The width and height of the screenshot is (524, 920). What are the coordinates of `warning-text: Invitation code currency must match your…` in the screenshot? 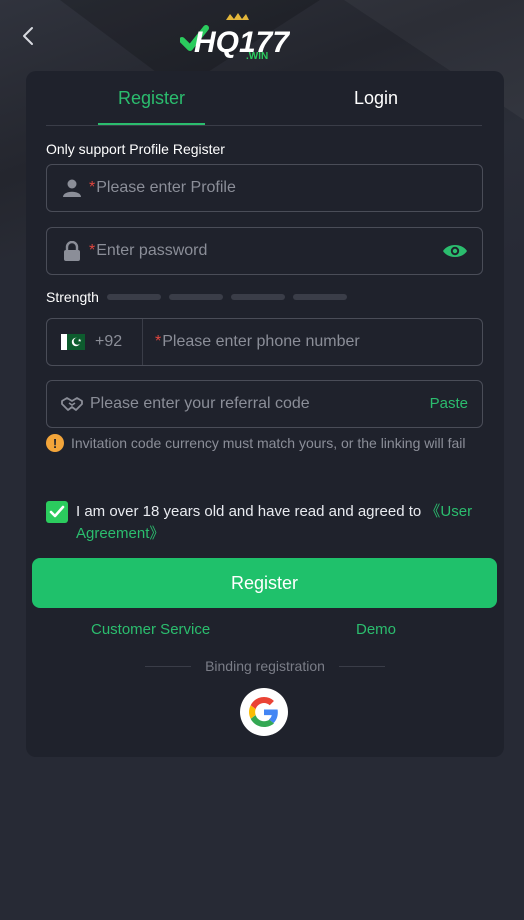 It's located at (268, 443).